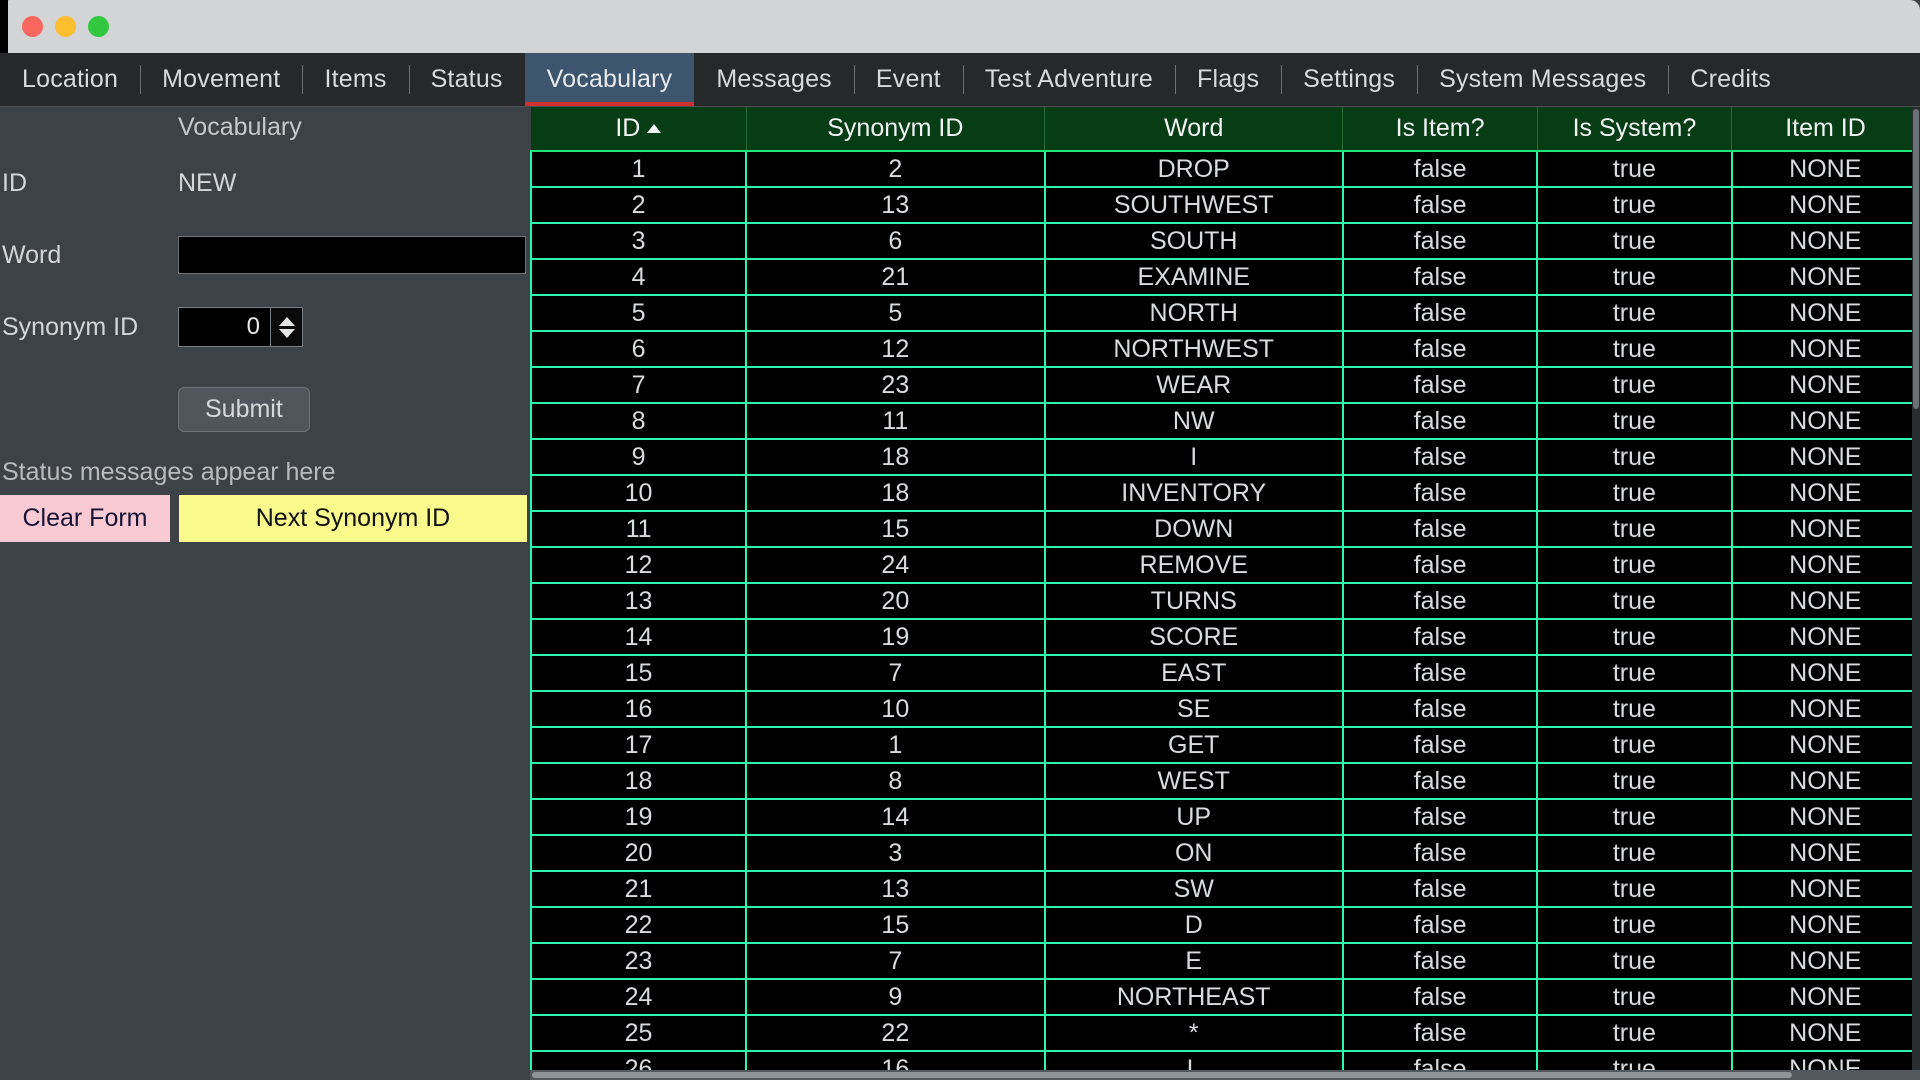 The image size is (1920, 1080). What do you see at coordinates (32, 254) in the screenshot?
I see `word-label: Word` at bounding box center [32, 254].